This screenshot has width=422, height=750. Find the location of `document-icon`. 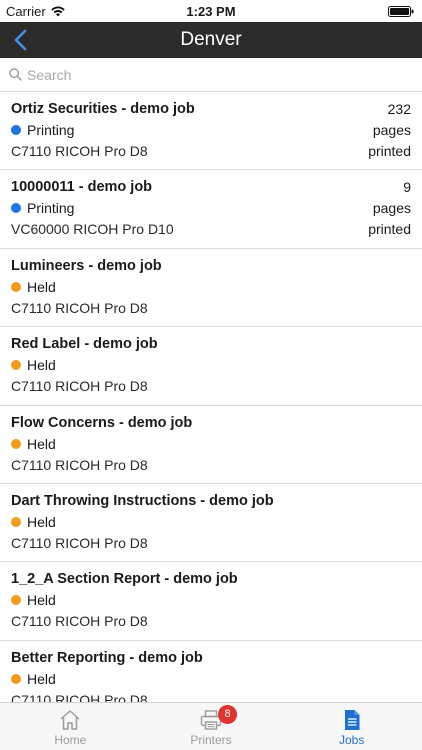

document-icon is located at coordinates (352, 720).